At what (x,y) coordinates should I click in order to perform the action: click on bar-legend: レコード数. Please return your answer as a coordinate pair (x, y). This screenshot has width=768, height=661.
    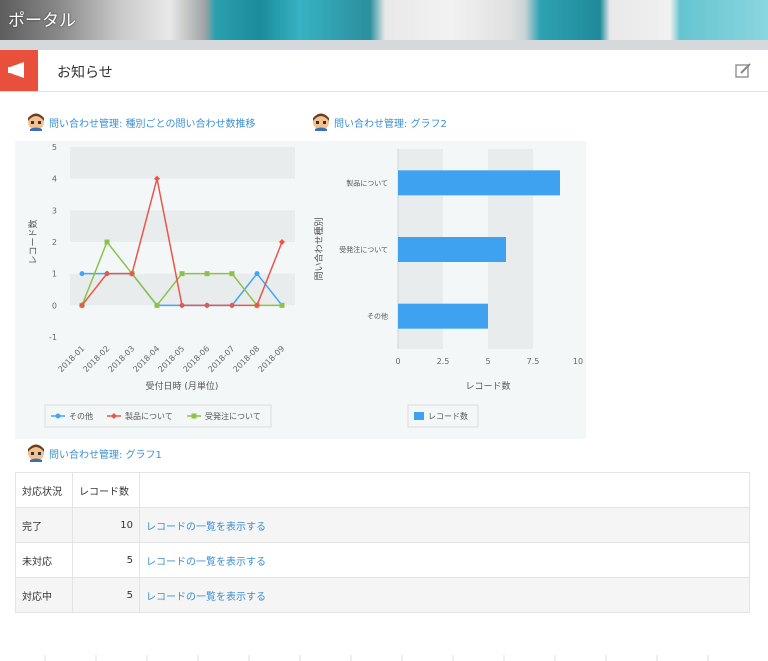
    Looking at the image, I should click on (443, 416).